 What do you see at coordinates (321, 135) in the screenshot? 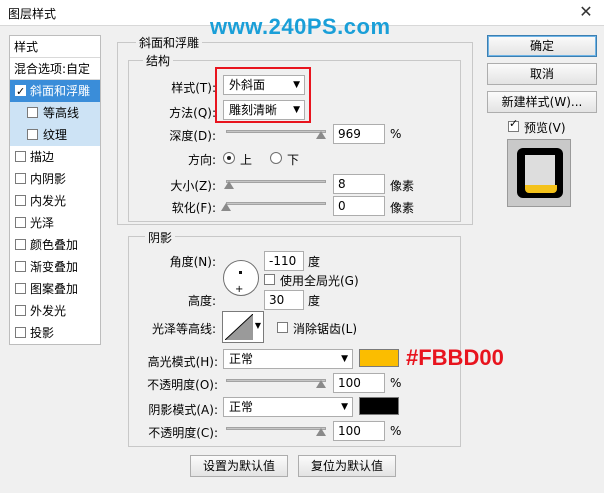
I see `depth-slider-thumb` at bounding box center [321, 135].